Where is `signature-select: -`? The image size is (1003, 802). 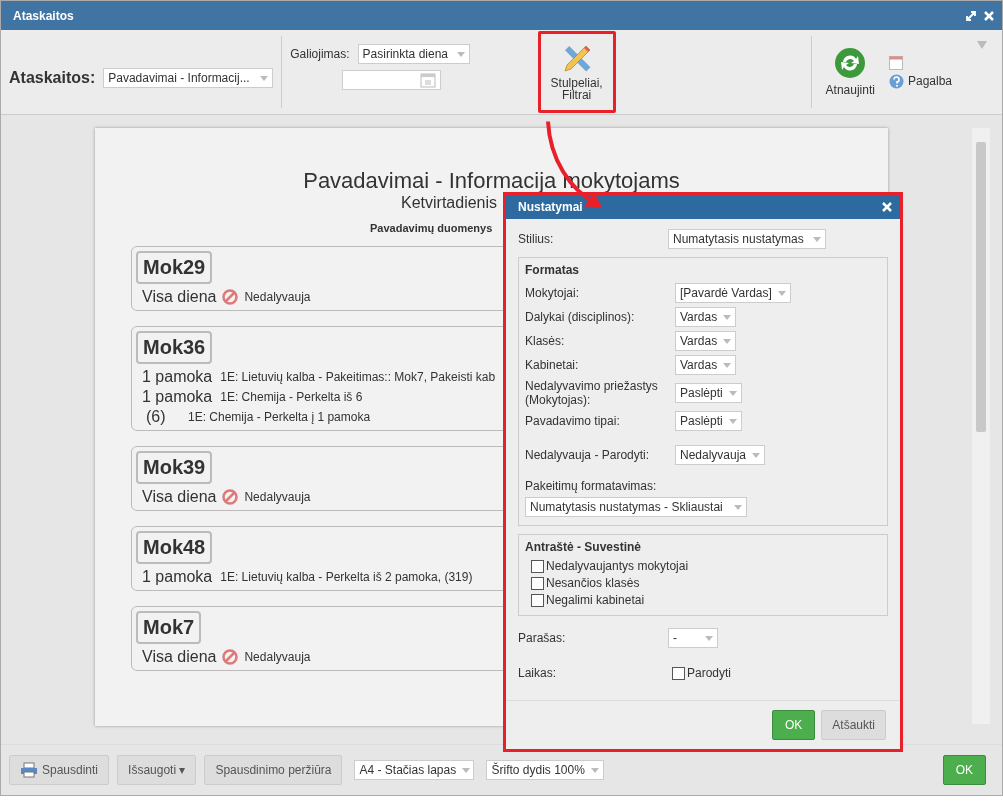 signature-select: - is located at coordinates (693, 638).